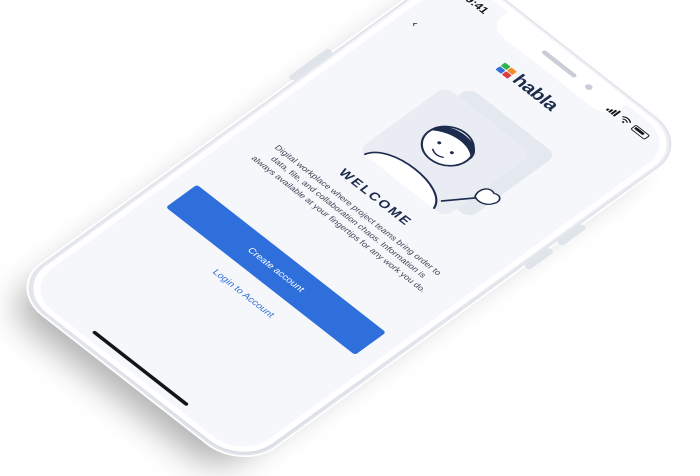  What do you see at coordinates (589, 87) in the screenshot?
I see `front-camera` at bounding box center [589, 87].